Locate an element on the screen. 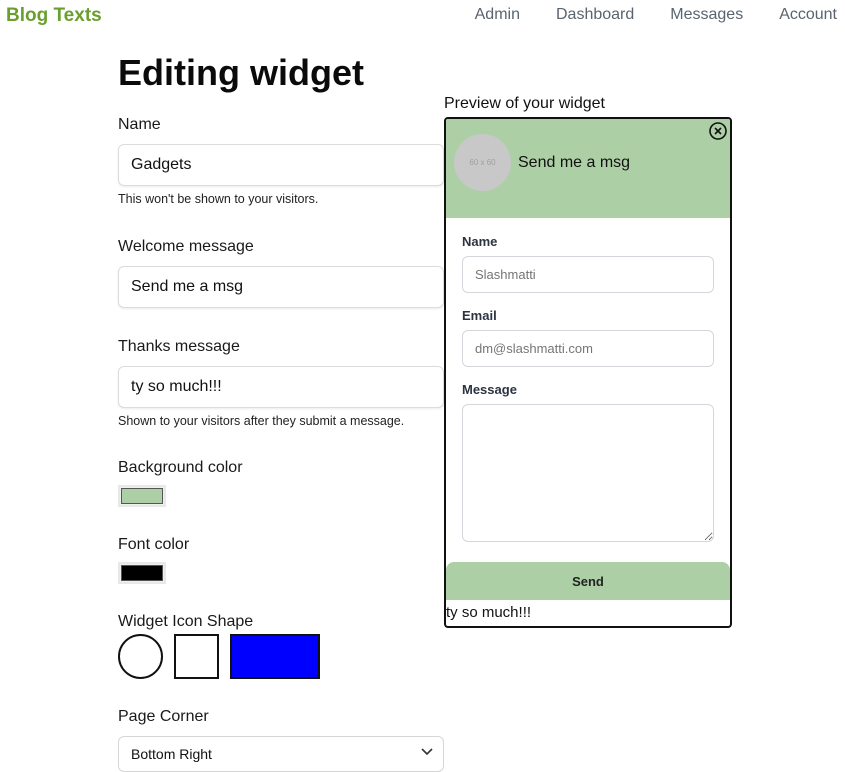 The image size is (845, 772). shape-square-option is located at coordinates (196, 656).